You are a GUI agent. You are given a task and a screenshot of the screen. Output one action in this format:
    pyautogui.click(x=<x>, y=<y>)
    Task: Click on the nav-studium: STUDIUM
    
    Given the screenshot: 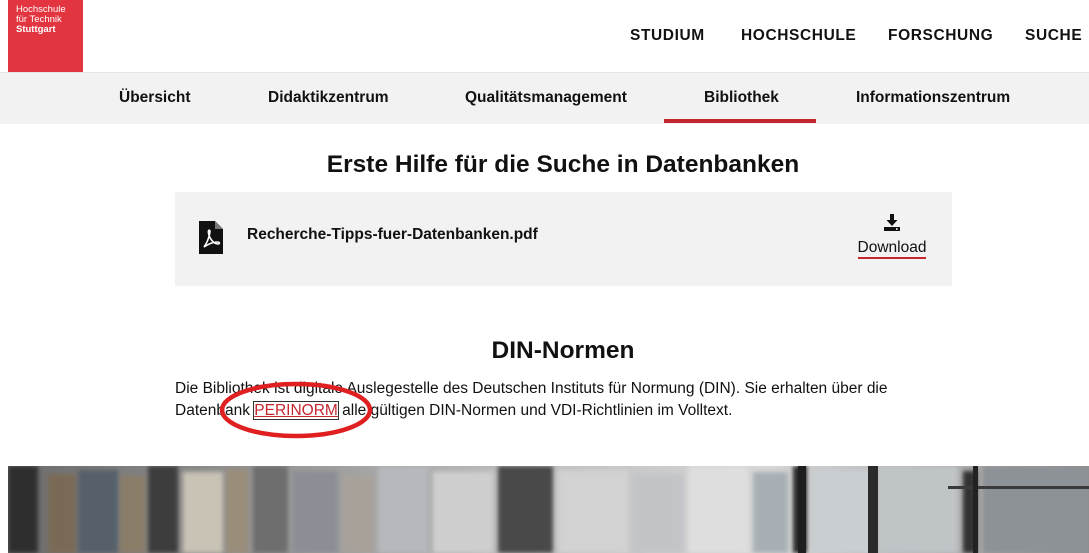 What is the action you would take?
    pyautogui.click(x=667, y=36)
    